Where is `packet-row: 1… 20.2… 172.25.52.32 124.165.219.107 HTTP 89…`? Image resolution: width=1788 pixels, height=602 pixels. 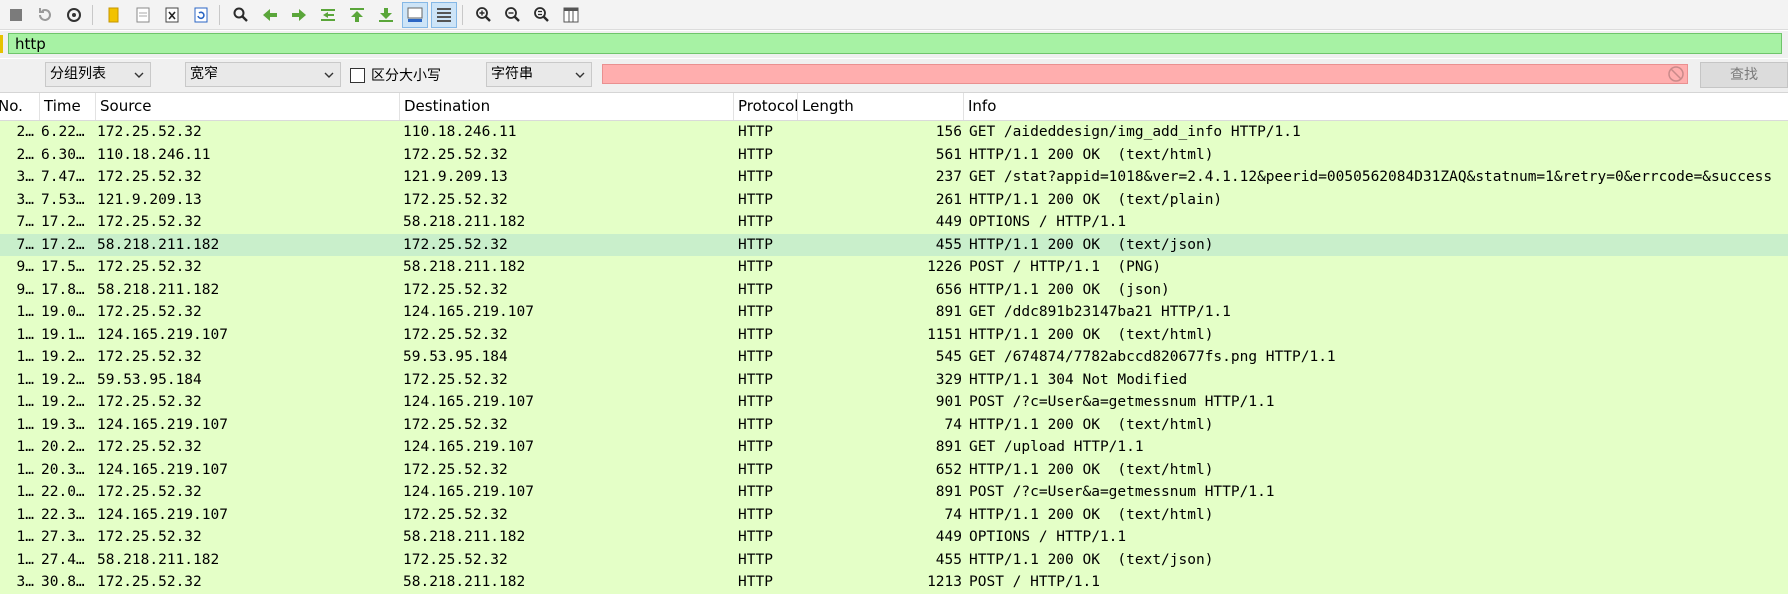
packet-row: 1… 20.2… 172.25.52.32 124.165.219.107 HTTP 89… is located at coordinates (894, 447).